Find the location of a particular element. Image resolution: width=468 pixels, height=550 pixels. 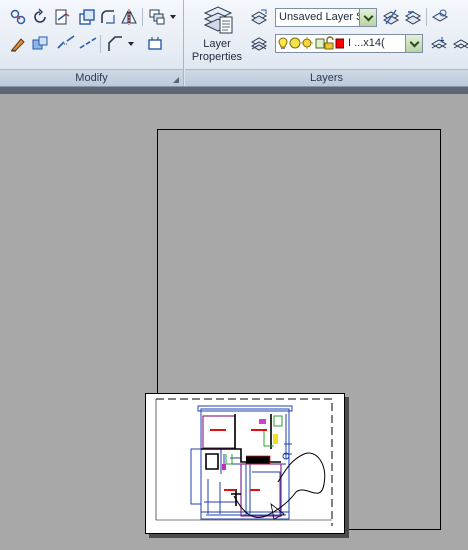

floor-plan-drawing is located at coordinates (244, 462).